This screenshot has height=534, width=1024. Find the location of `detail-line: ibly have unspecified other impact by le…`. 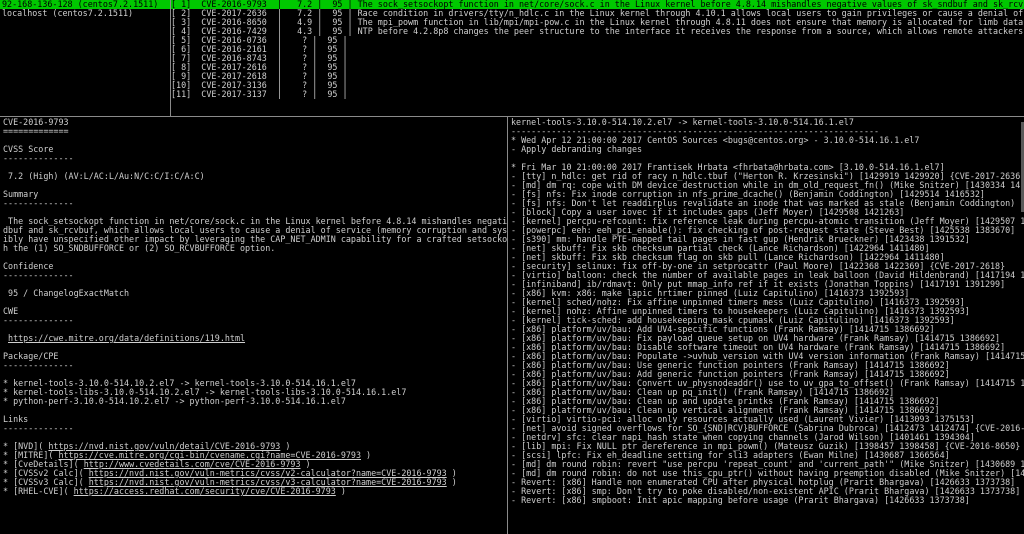

detail-line: ibly have unspecified other impact by le… is located at coordinates (255, 239).